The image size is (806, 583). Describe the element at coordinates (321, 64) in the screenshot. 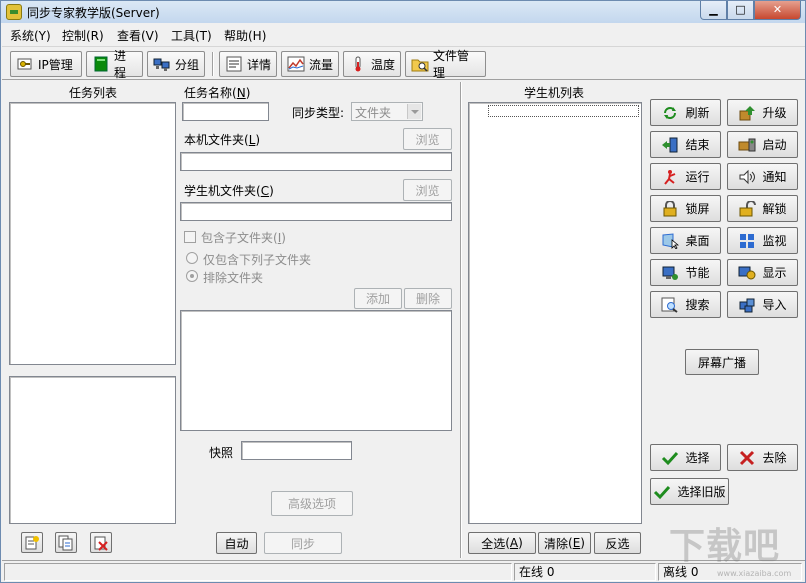

I see `traffic-label: 流量` at that location.